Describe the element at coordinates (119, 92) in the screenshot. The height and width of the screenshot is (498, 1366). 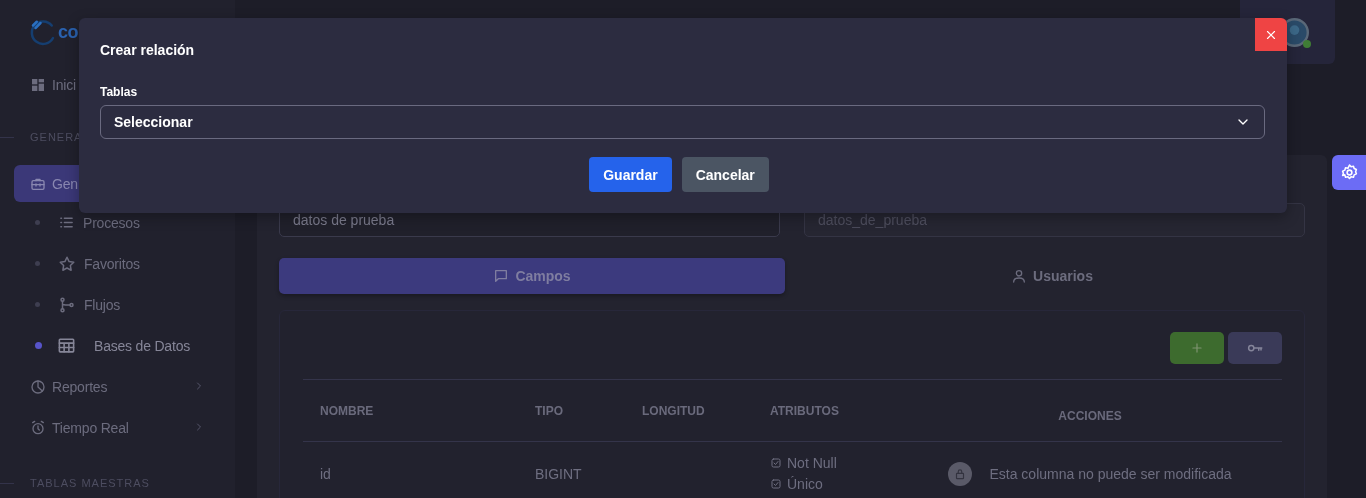
I see `field-label: Tablas` at that location.